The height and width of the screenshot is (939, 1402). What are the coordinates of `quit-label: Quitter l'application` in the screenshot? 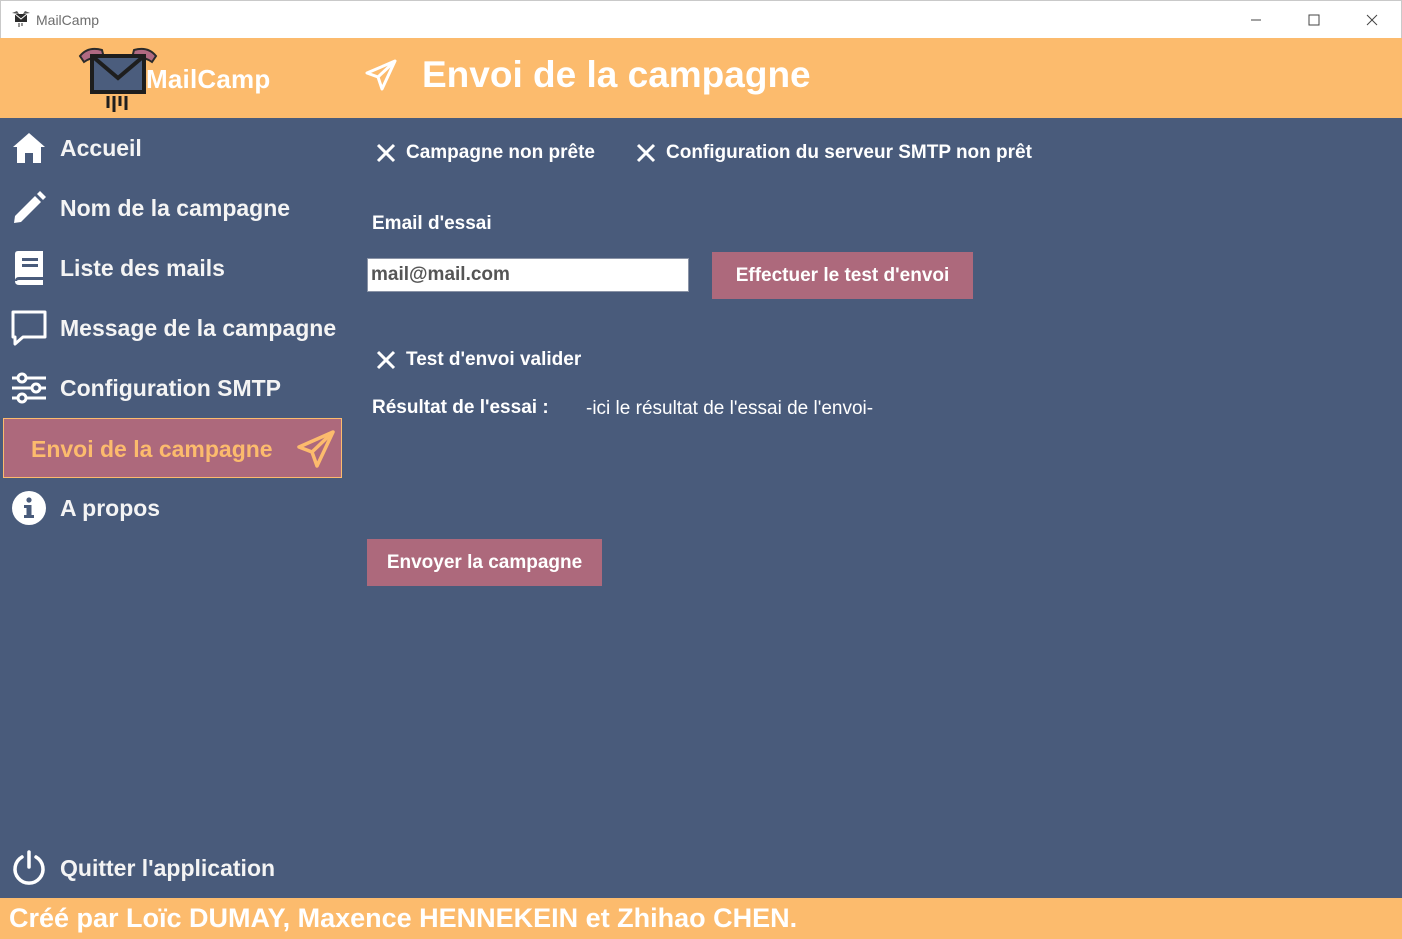 It's located at (168, 868).